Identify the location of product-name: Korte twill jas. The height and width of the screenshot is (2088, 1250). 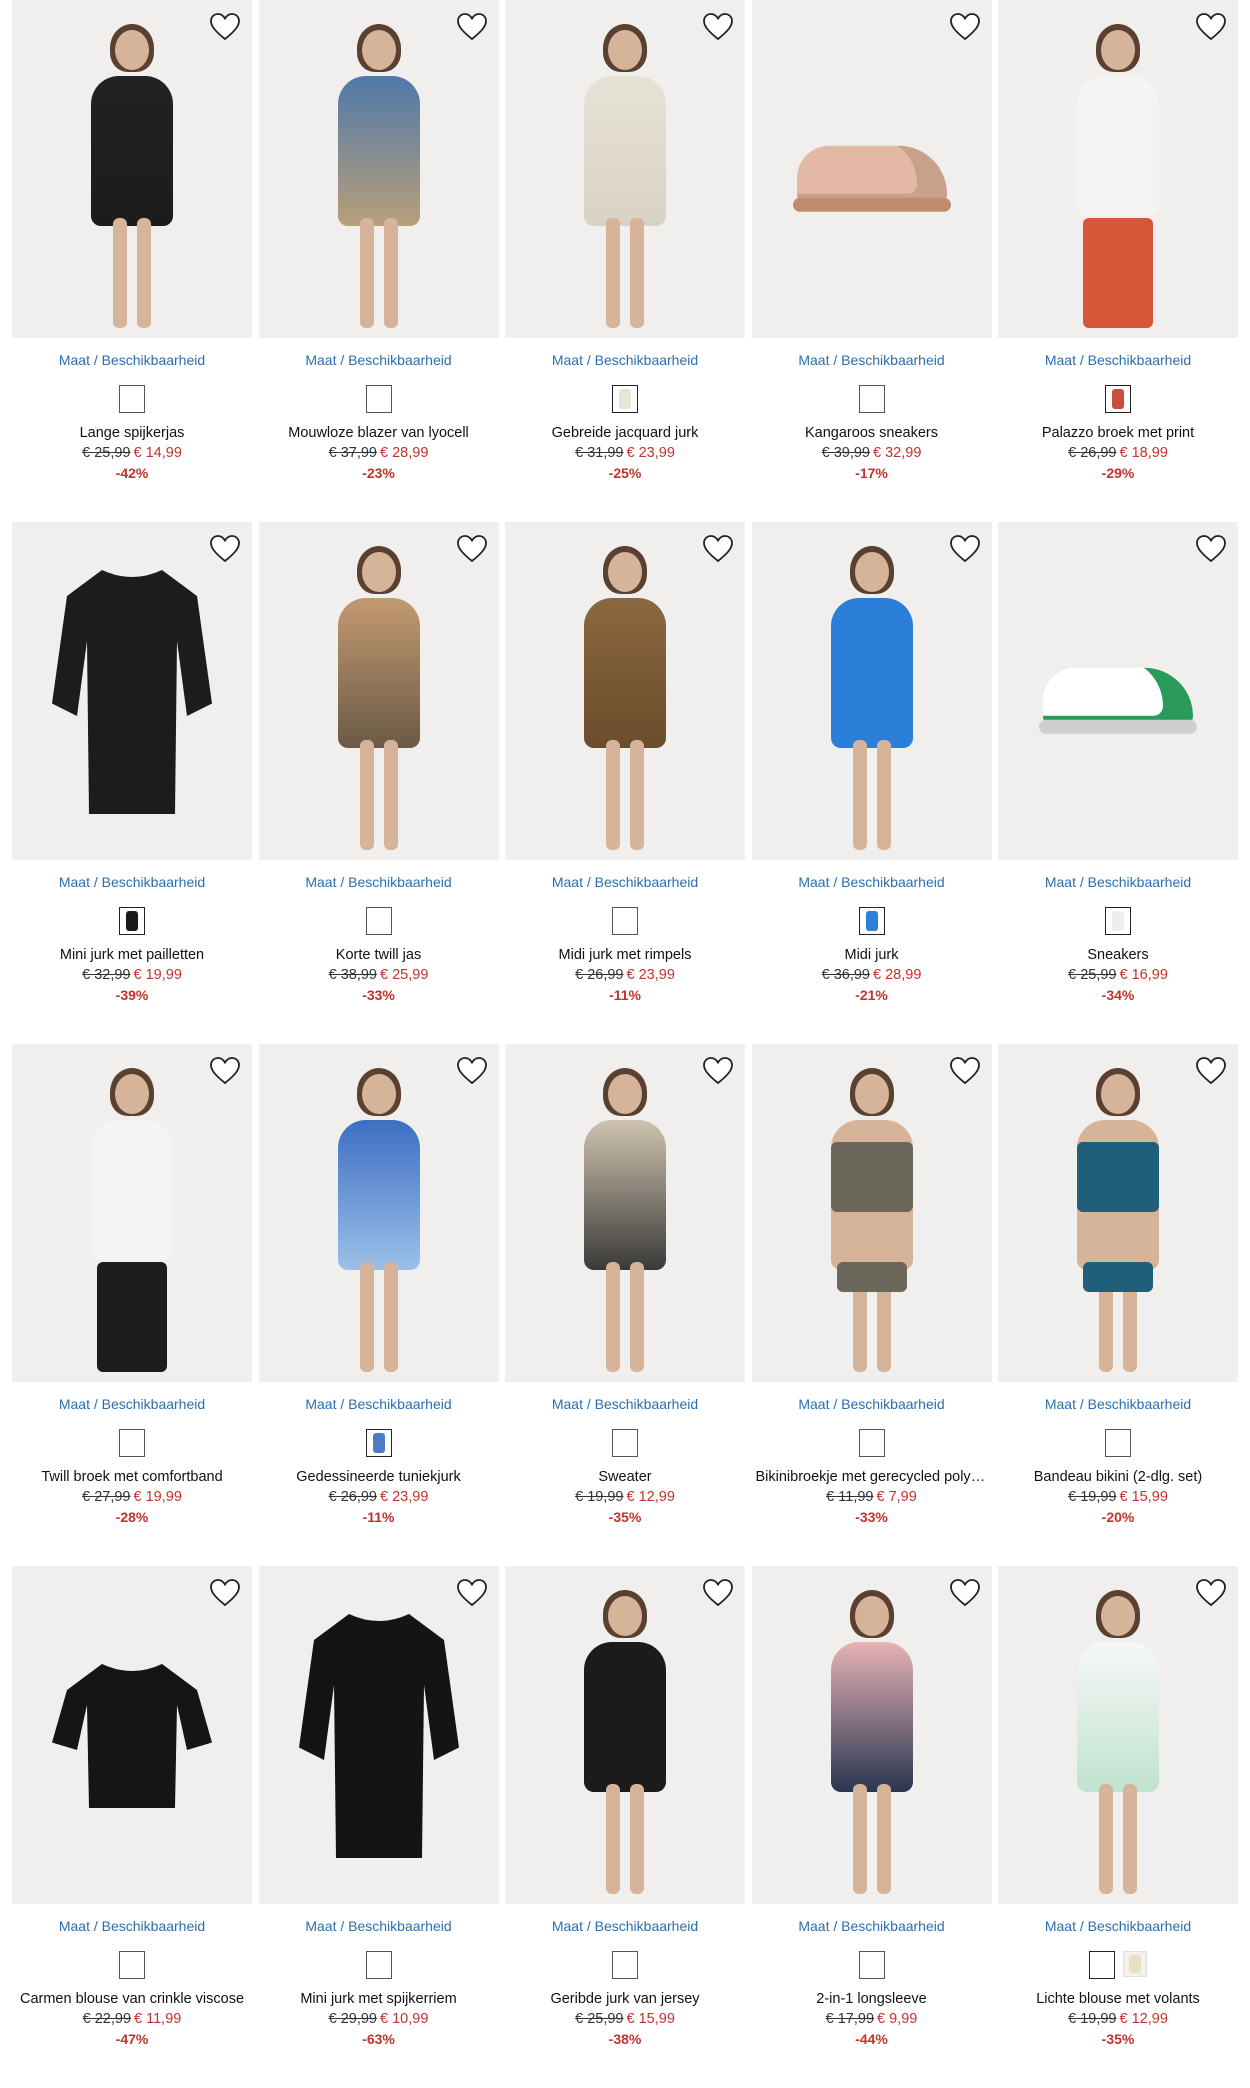
(379, 955).